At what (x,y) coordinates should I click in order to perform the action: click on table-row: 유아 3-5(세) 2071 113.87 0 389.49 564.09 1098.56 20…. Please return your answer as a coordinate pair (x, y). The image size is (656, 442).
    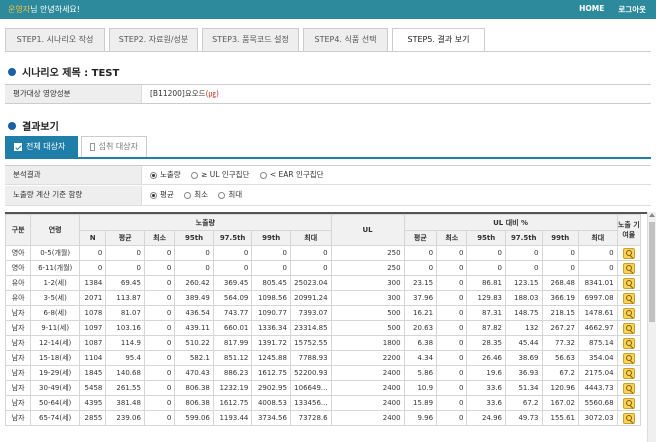
    Looking at the image, I should click on (323, 298).